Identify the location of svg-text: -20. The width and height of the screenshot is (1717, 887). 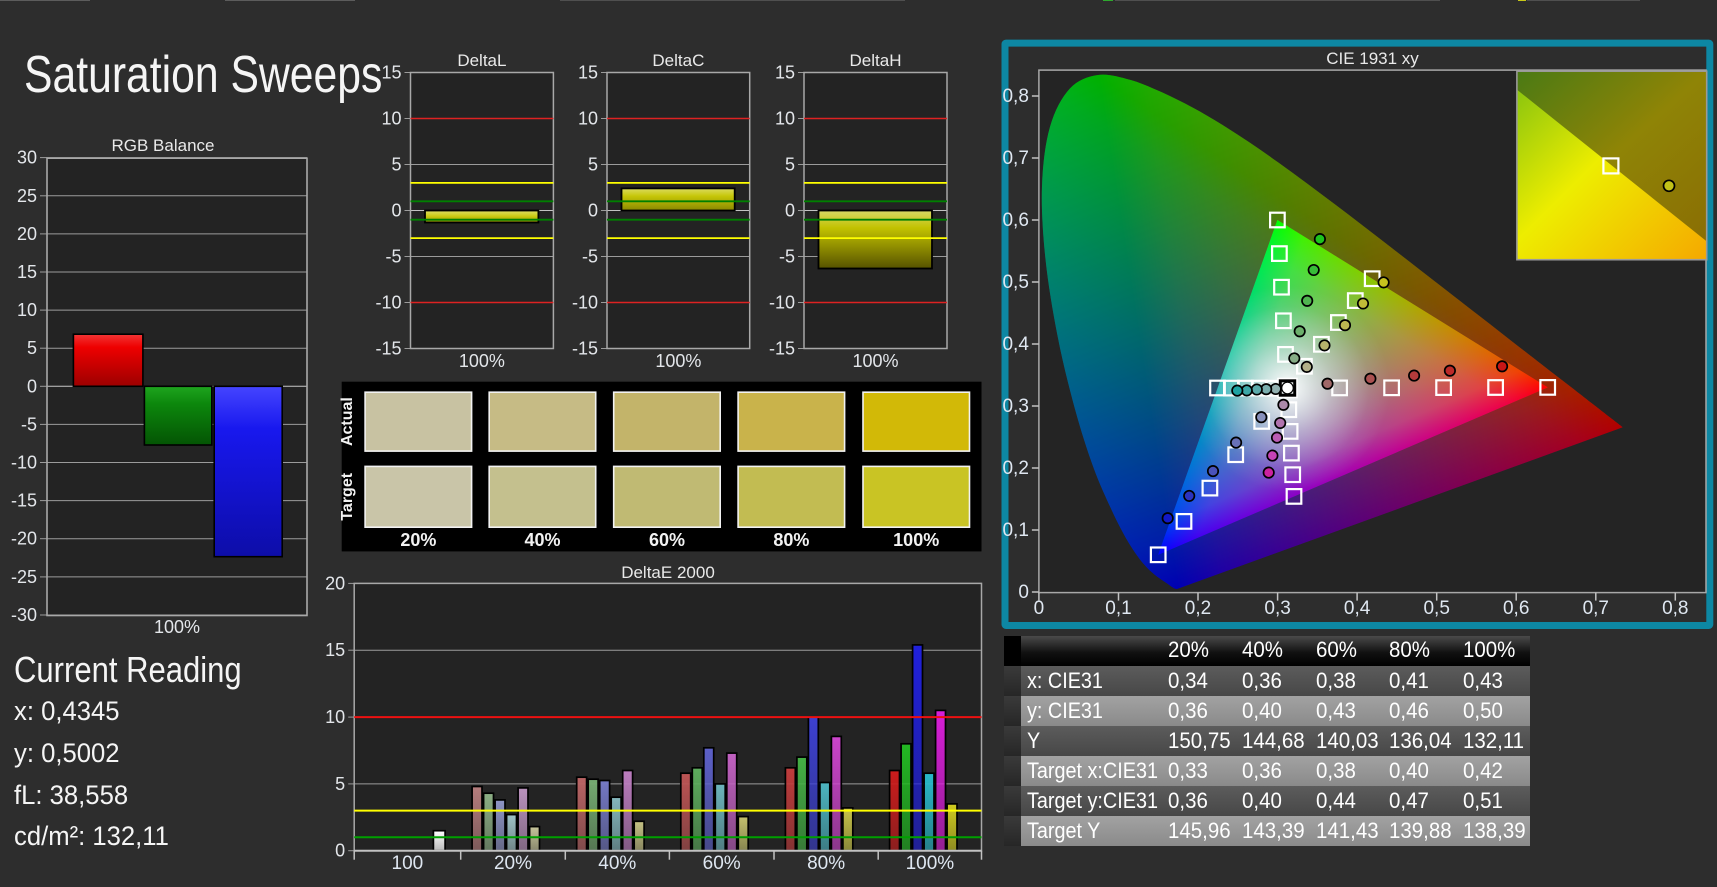
(24, 539).